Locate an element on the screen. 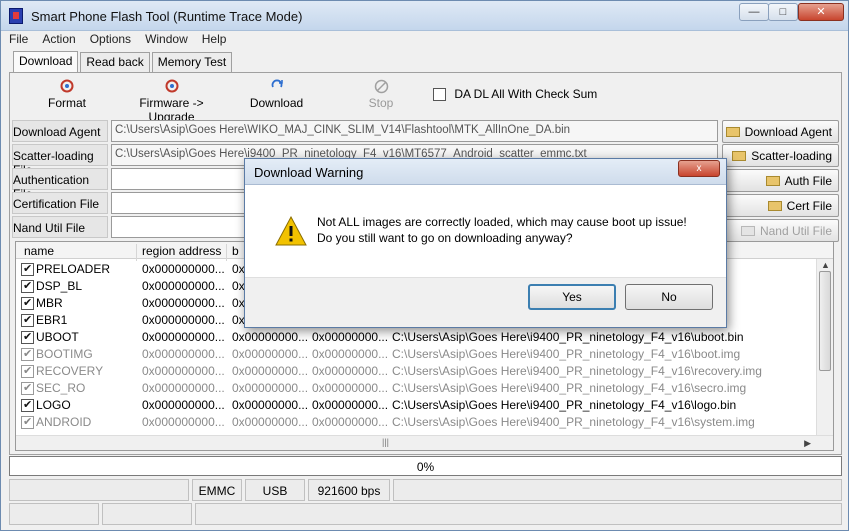 The width and height of the screenshot is (849, 531). status-bar: EMMC USB 921600 bps is located at coordinates (425, 504).